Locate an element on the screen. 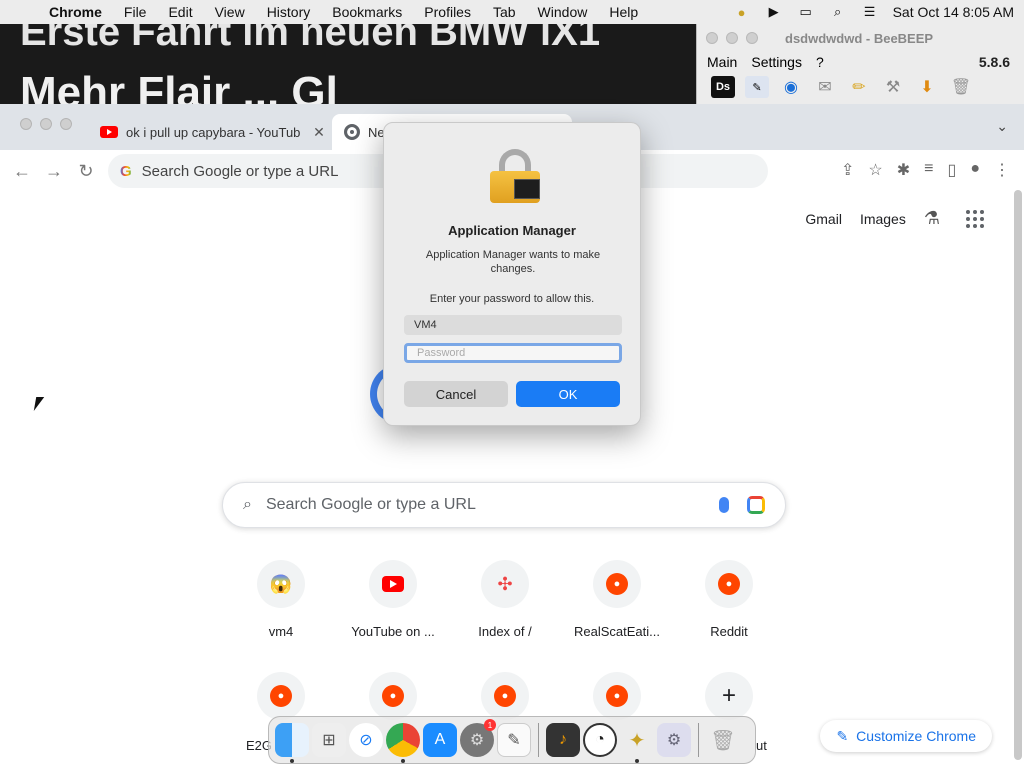  dialog-title: Application Manager is located at coordinates (512, 230).